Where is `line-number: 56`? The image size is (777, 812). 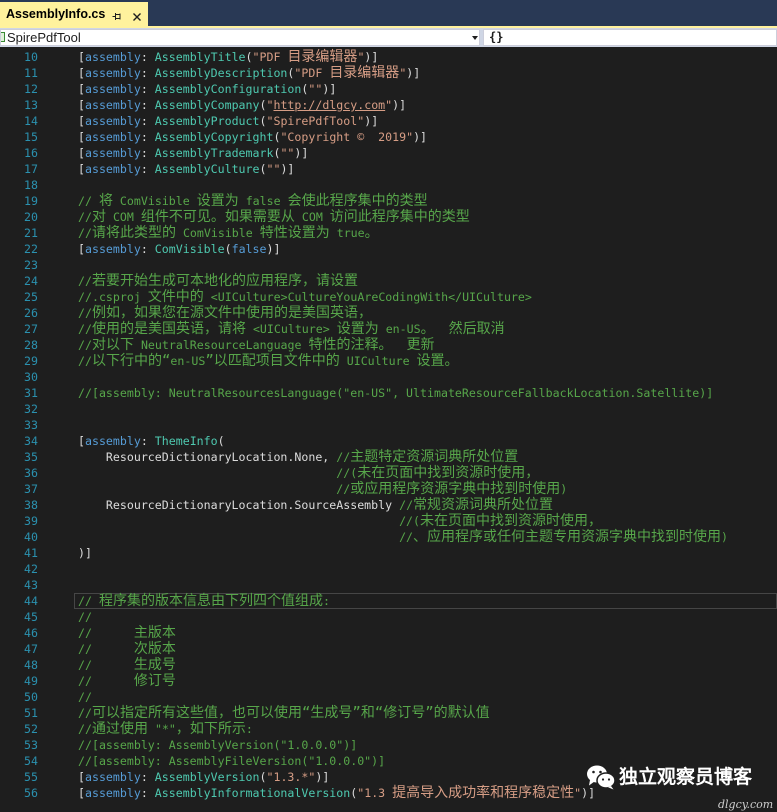
line-number: 56 is located at coordinates (31, 793).